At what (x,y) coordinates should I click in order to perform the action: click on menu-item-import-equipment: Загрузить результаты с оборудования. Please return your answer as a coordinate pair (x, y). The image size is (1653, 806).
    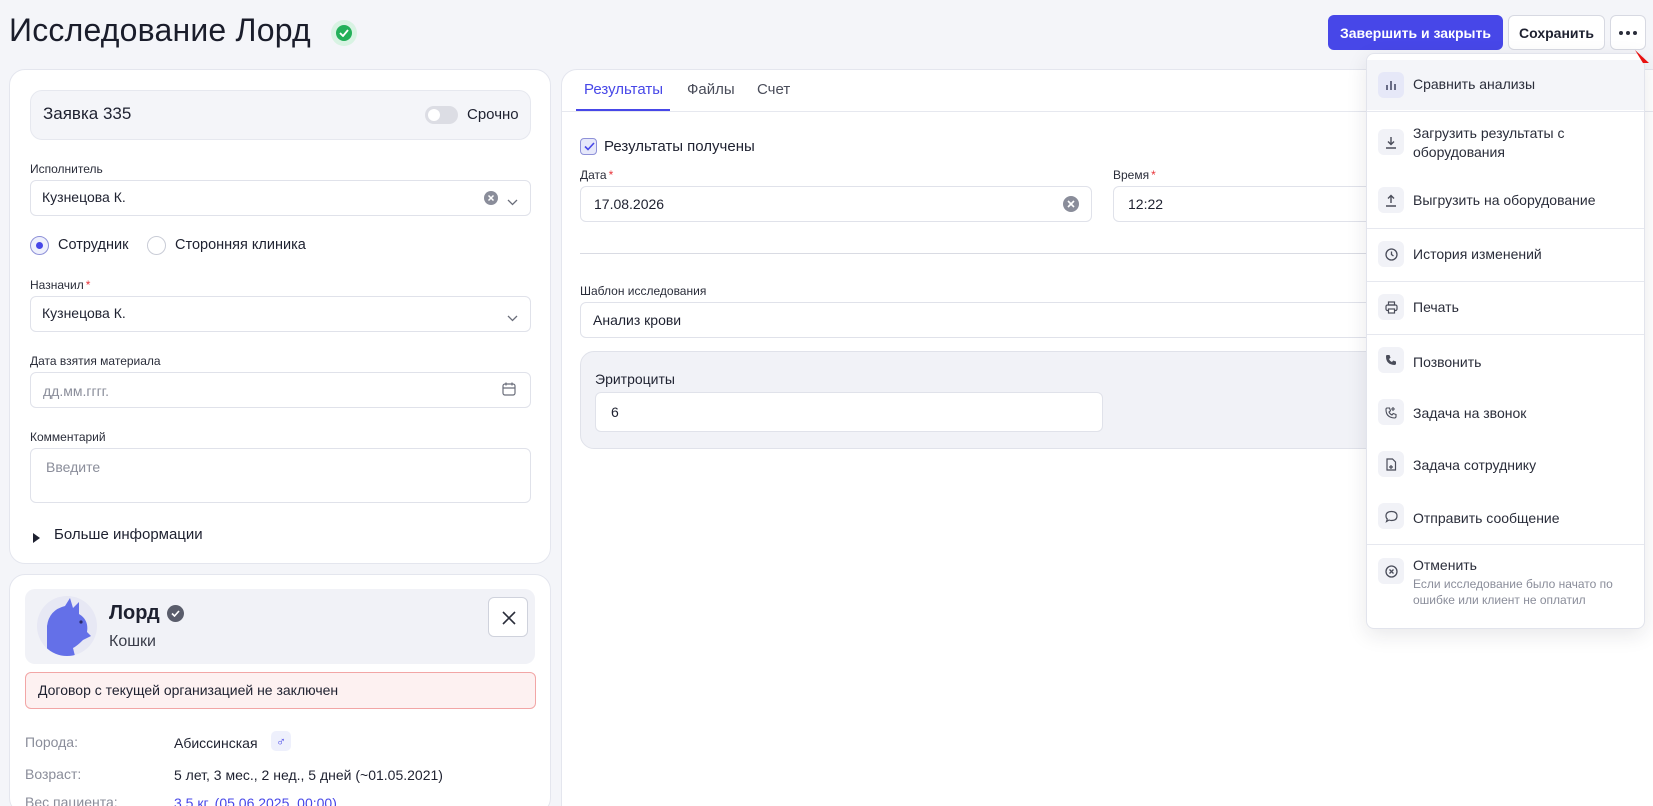
    Looking at the image, I should click on (1505, 140).